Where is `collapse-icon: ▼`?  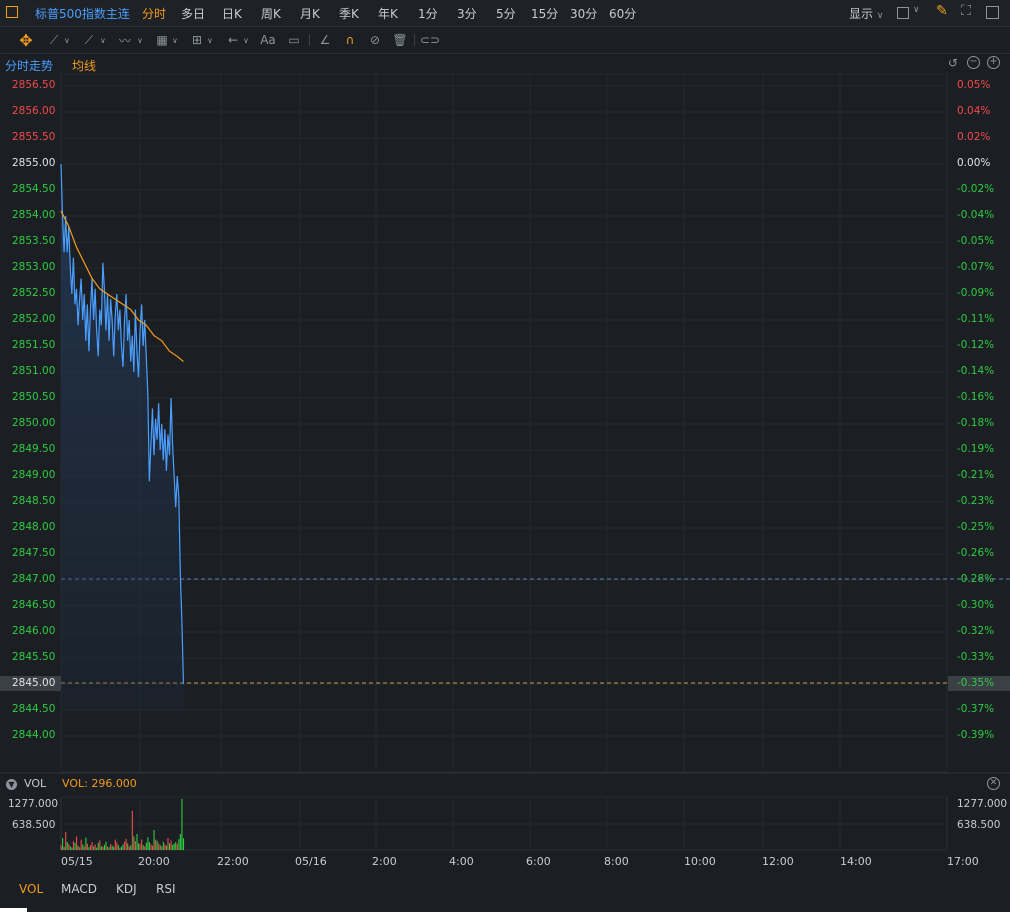 collapse-icon: ▼ is located at coordinates (11, 784).